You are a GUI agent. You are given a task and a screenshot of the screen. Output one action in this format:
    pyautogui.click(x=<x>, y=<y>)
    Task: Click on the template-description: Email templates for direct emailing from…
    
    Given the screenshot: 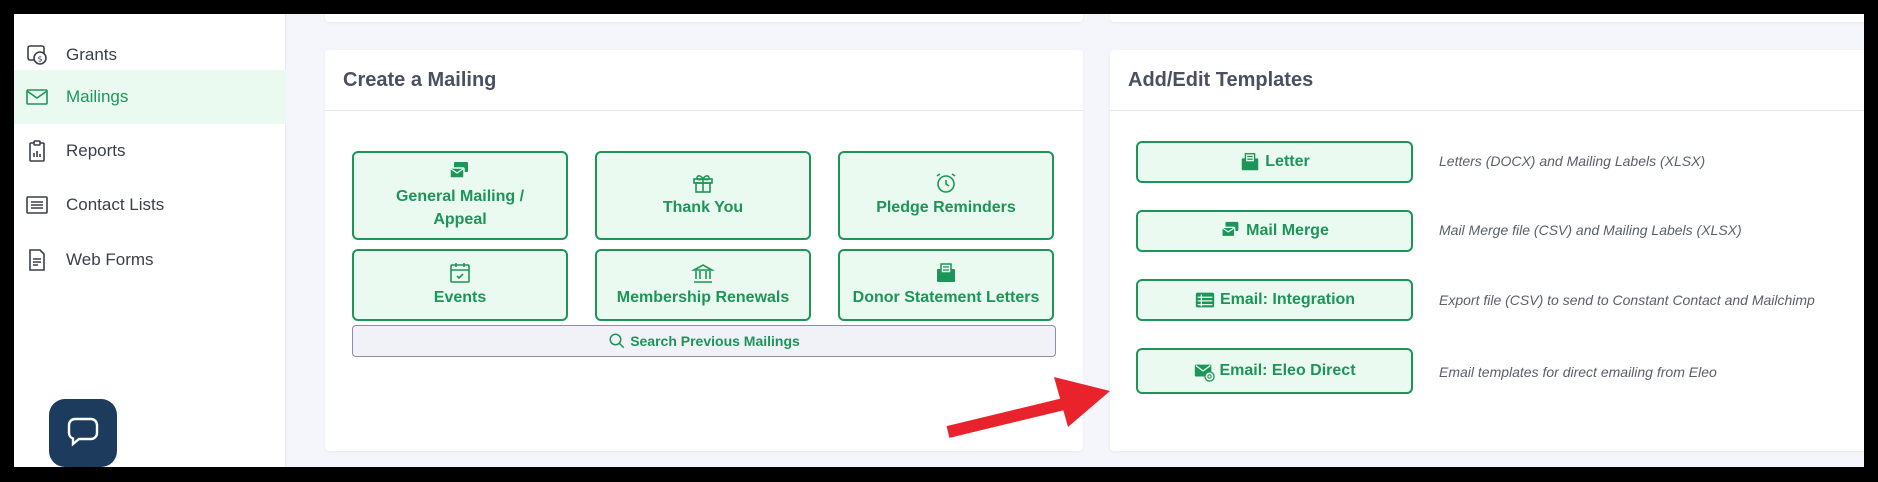 What is the action you would take?
    pyautogui.click(x=1578, y=372)
    